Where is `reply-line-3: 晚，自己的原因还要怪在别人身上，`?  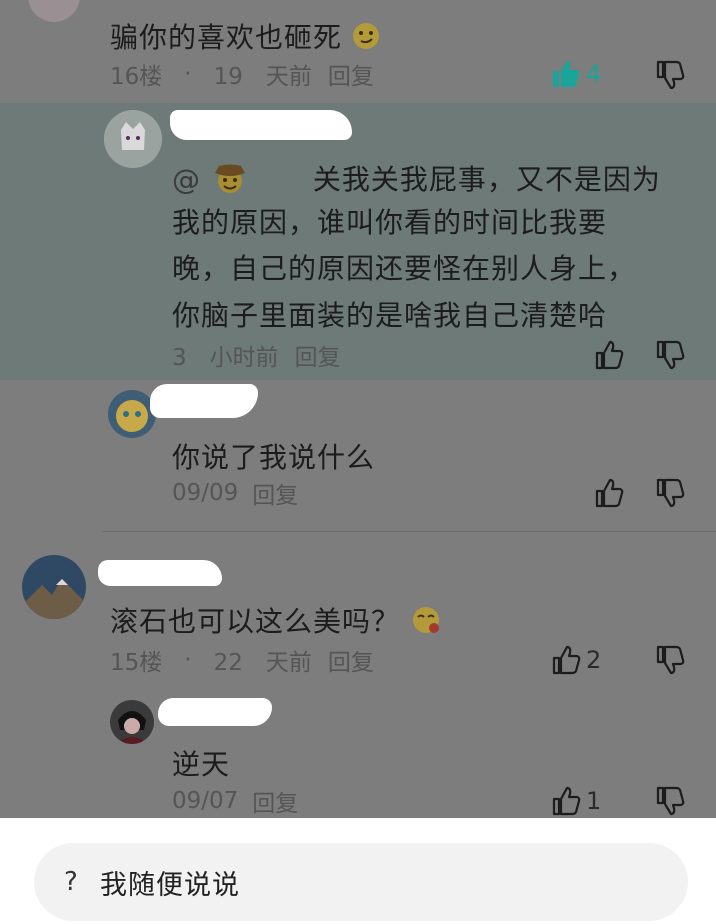
reply-line-3: 晚，自己的原因还要怪在别人身上， is located at coordinates (404, 268).